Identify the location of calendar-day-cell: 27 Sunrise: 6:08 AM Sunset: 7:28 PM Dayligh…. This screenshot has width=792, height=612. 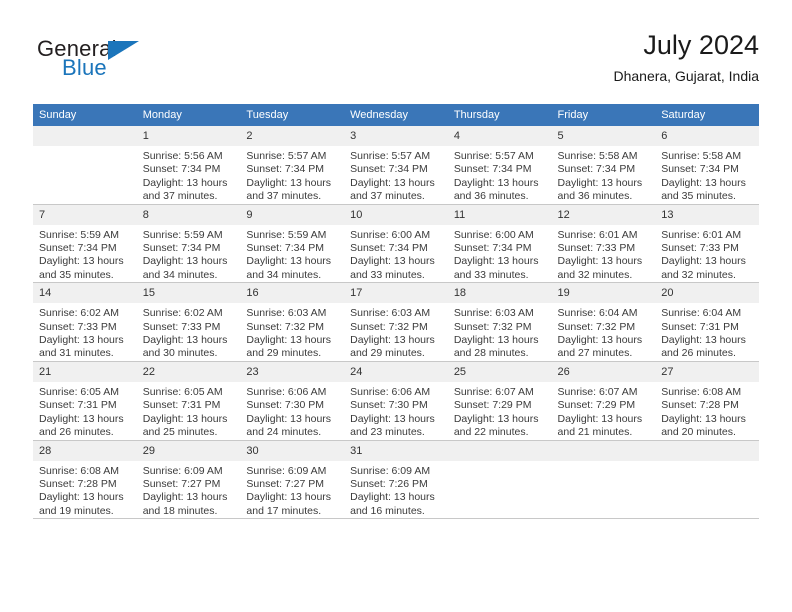
(707, 401).